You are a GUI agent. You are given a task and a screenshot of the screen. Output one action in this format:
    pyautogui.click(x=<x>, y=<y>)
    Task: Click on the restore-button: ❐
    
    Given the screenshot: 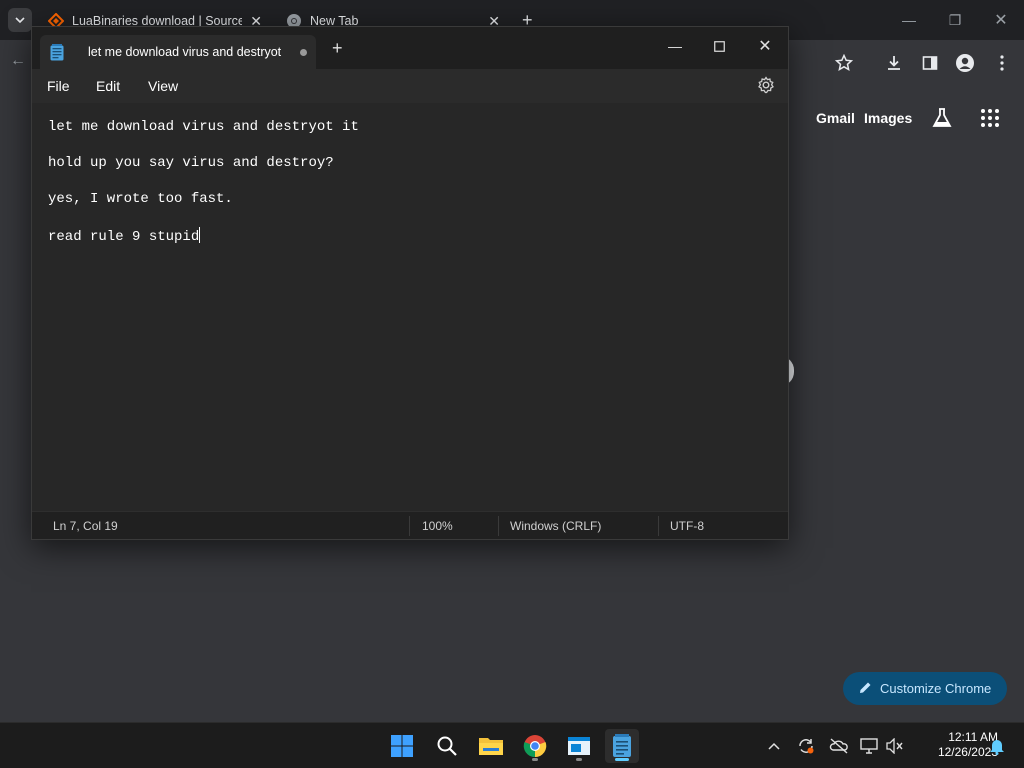 What is the action you would take?
    pyautogui.click(x=955, y=20)
    